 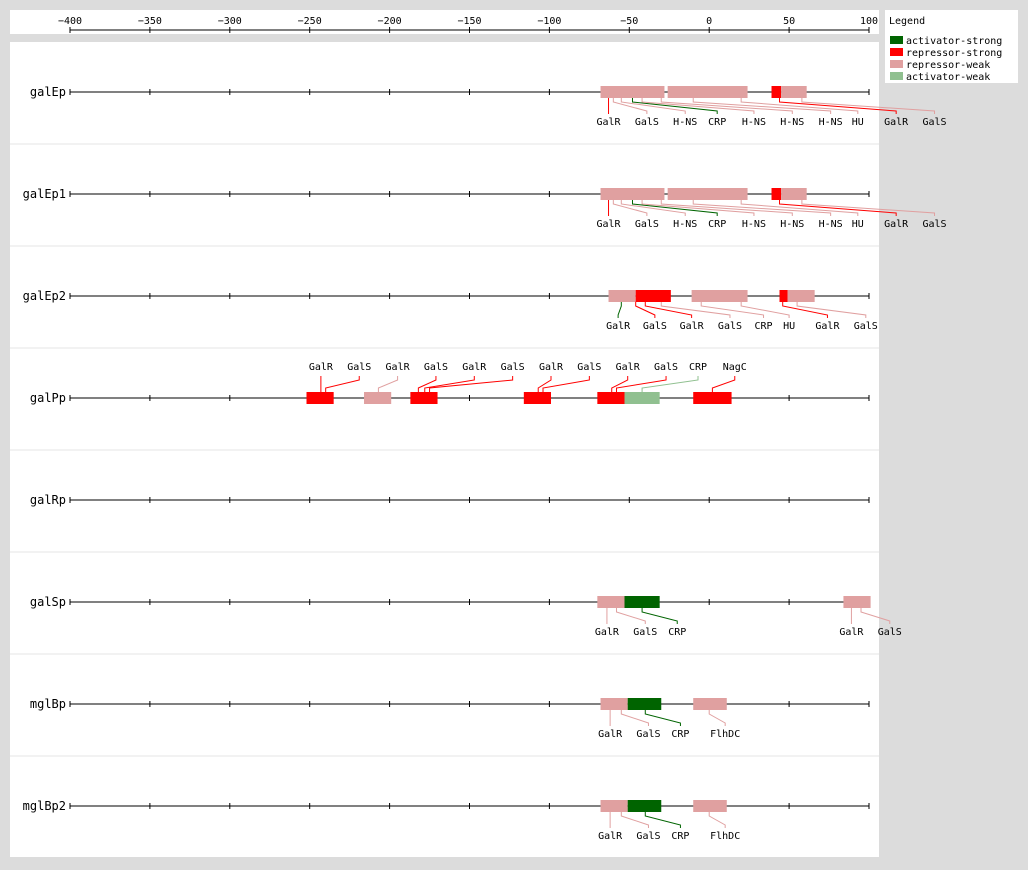 I want to click on axis-tick-label: −100, so click(x=549, y=21).